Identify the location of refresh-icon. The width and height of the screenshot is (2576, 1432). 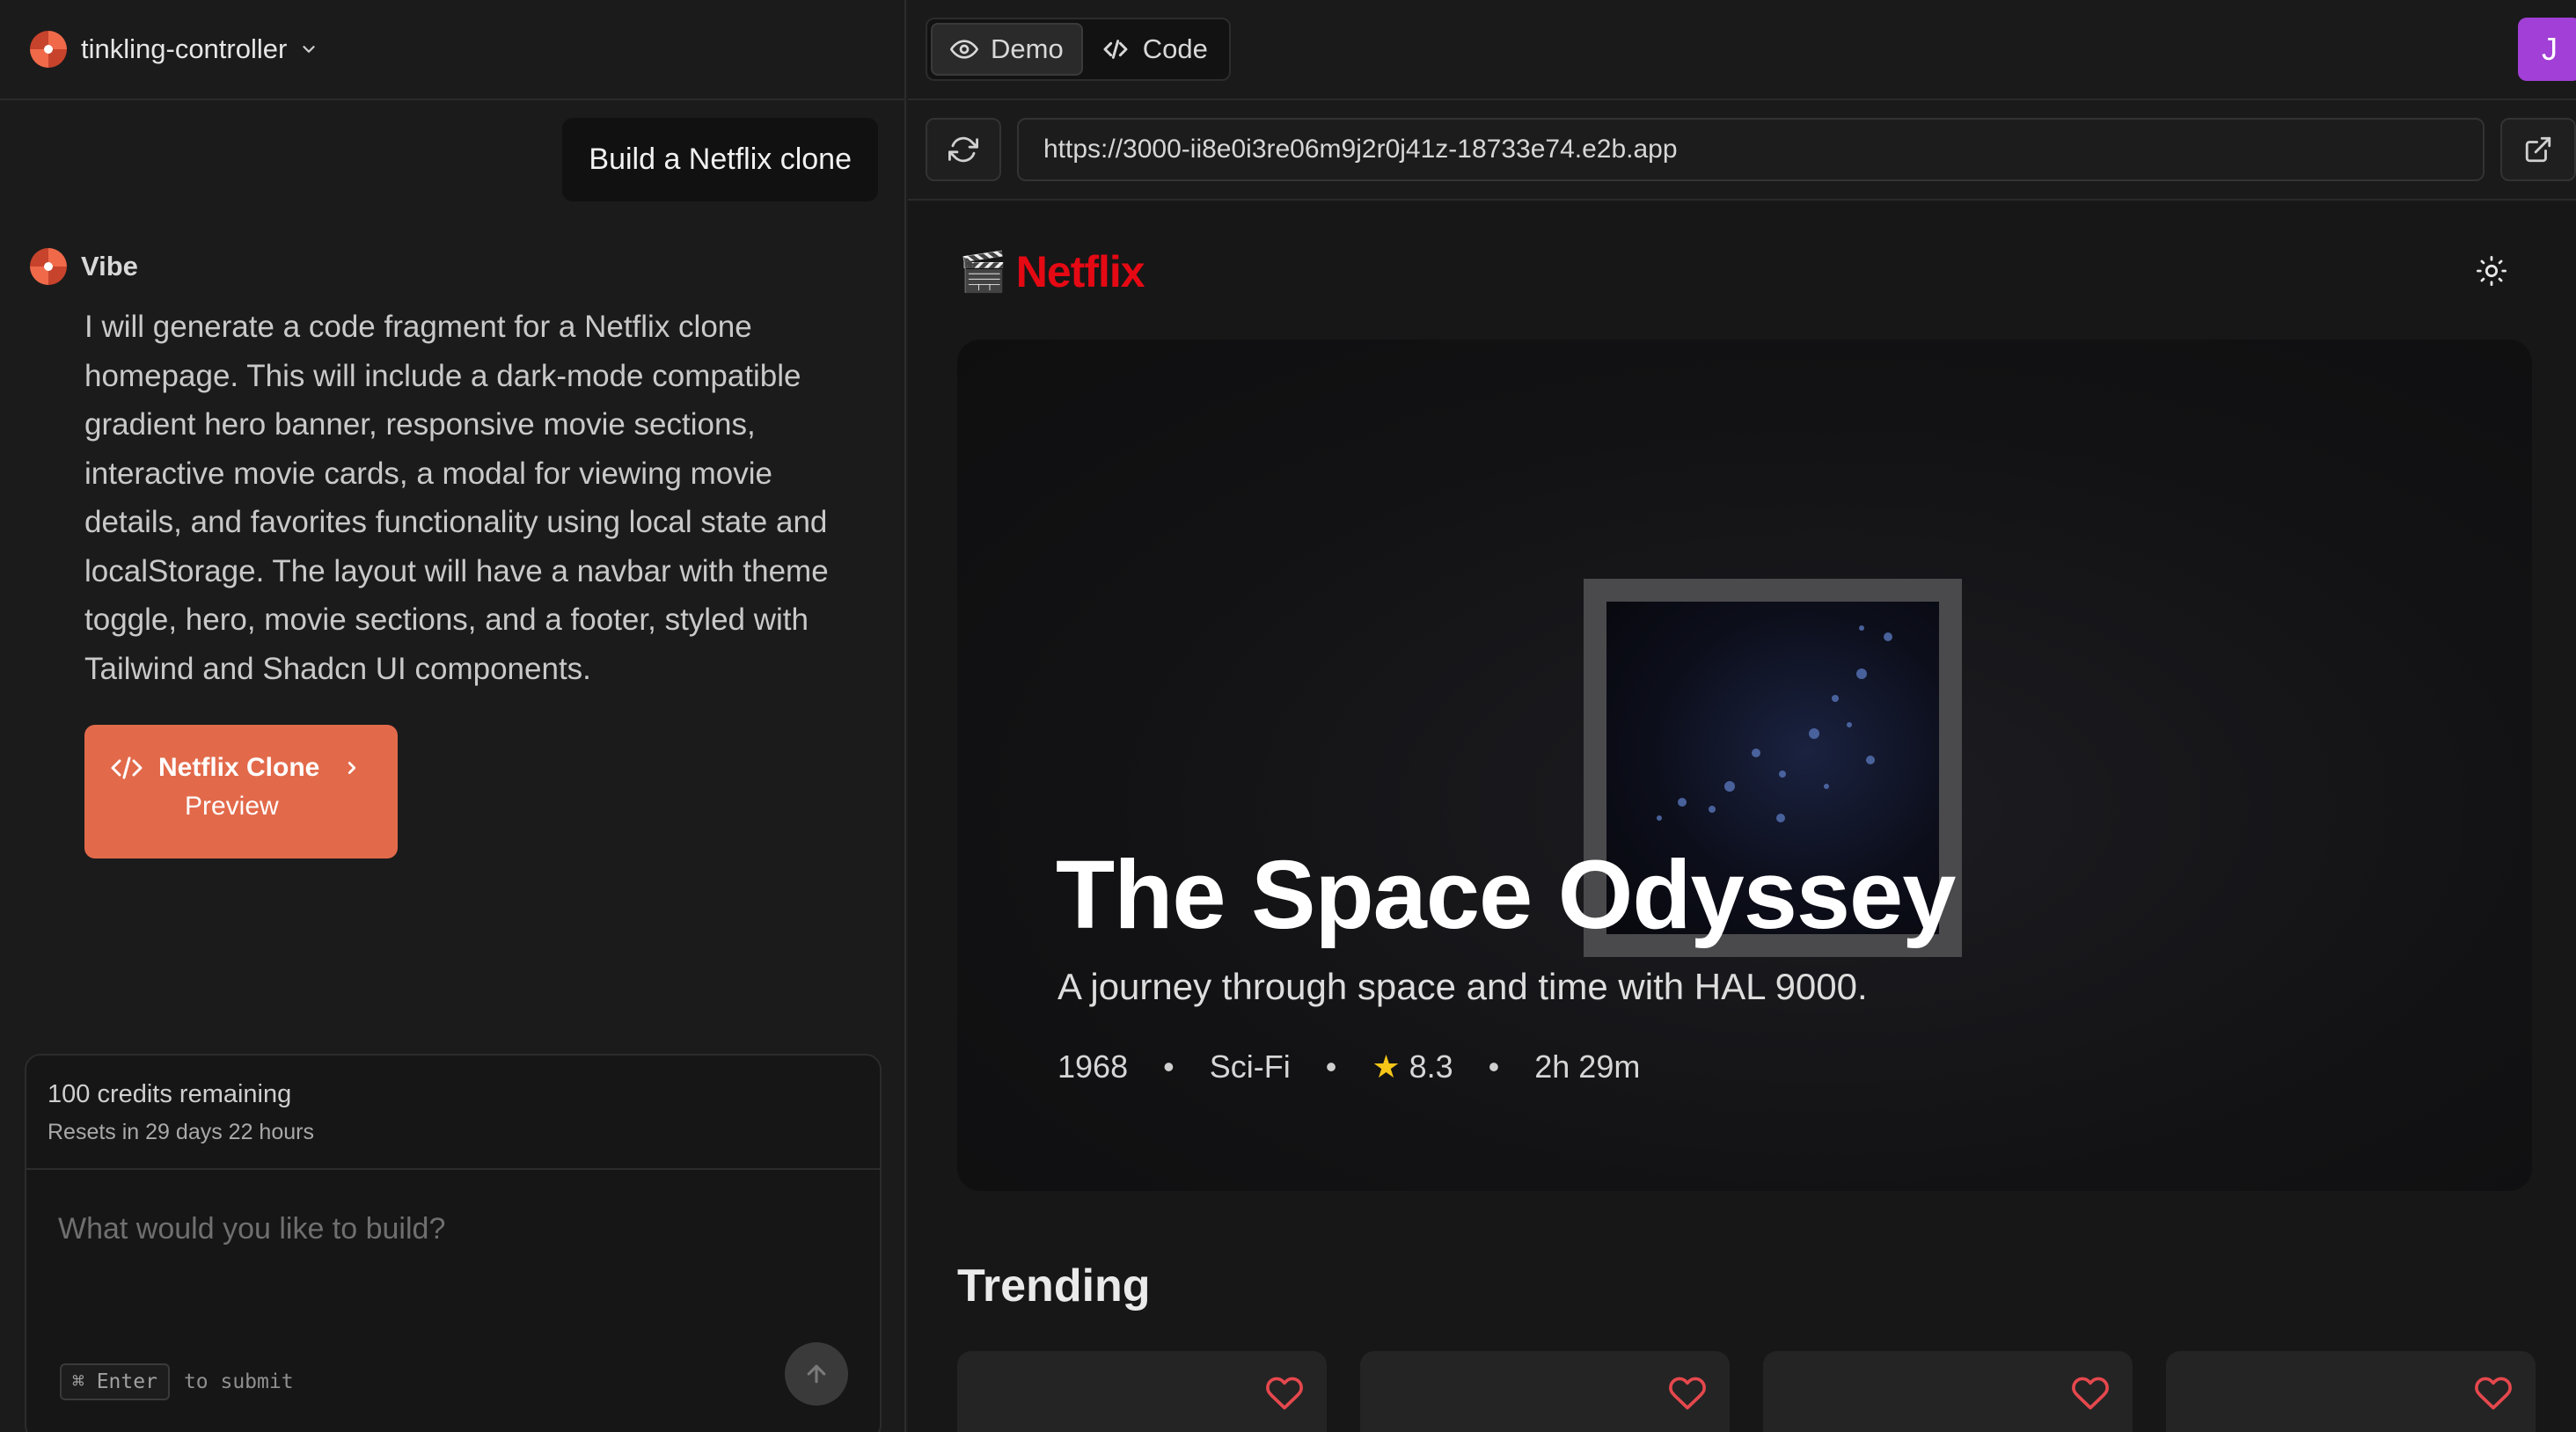
(963, 149).